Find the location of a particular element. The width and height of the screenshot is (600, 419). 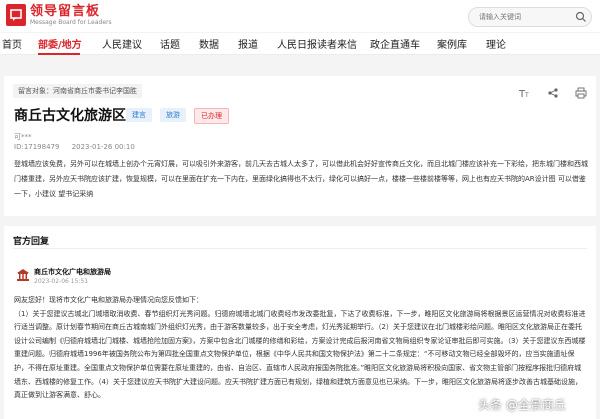

share-icon is located at coordinates (553, 93).